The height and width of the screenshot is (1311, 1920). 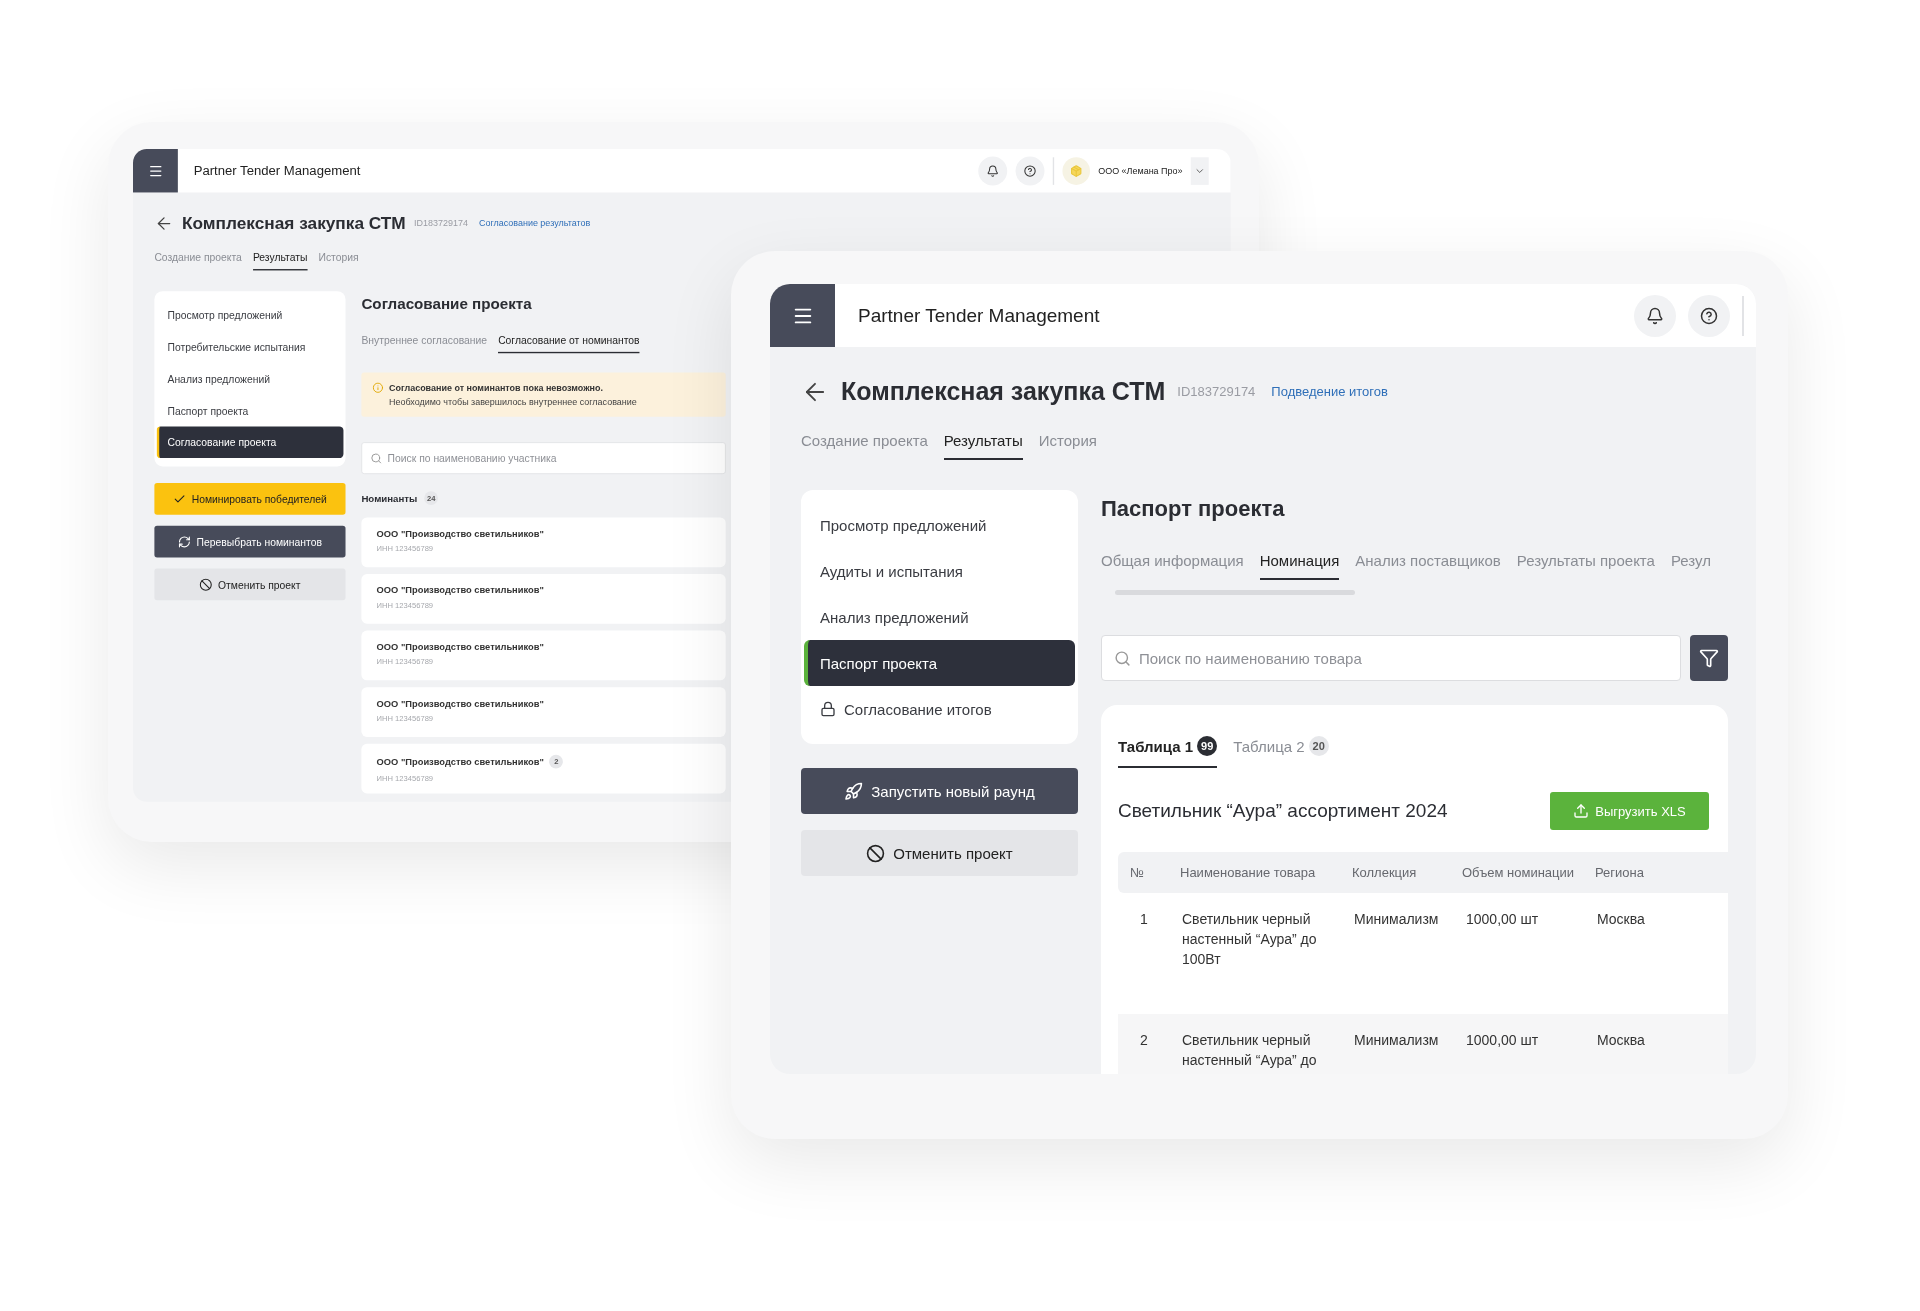 What do you see at coordinates (1235, 592) in the screenshot?
I see `scrollbar-thumb` at bounding box center [1235, 592].